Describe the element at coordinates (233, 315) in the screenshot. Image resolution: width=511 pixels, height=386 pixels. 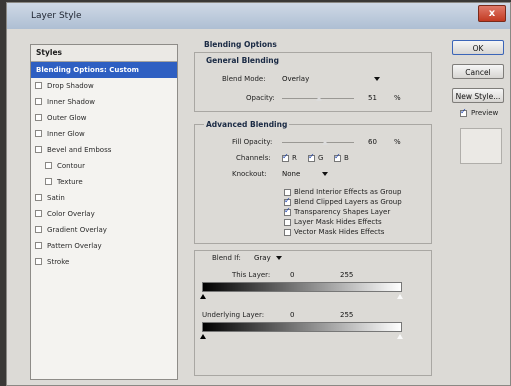
I see `underlying-layer-label: Underlying Layer:` at that location.